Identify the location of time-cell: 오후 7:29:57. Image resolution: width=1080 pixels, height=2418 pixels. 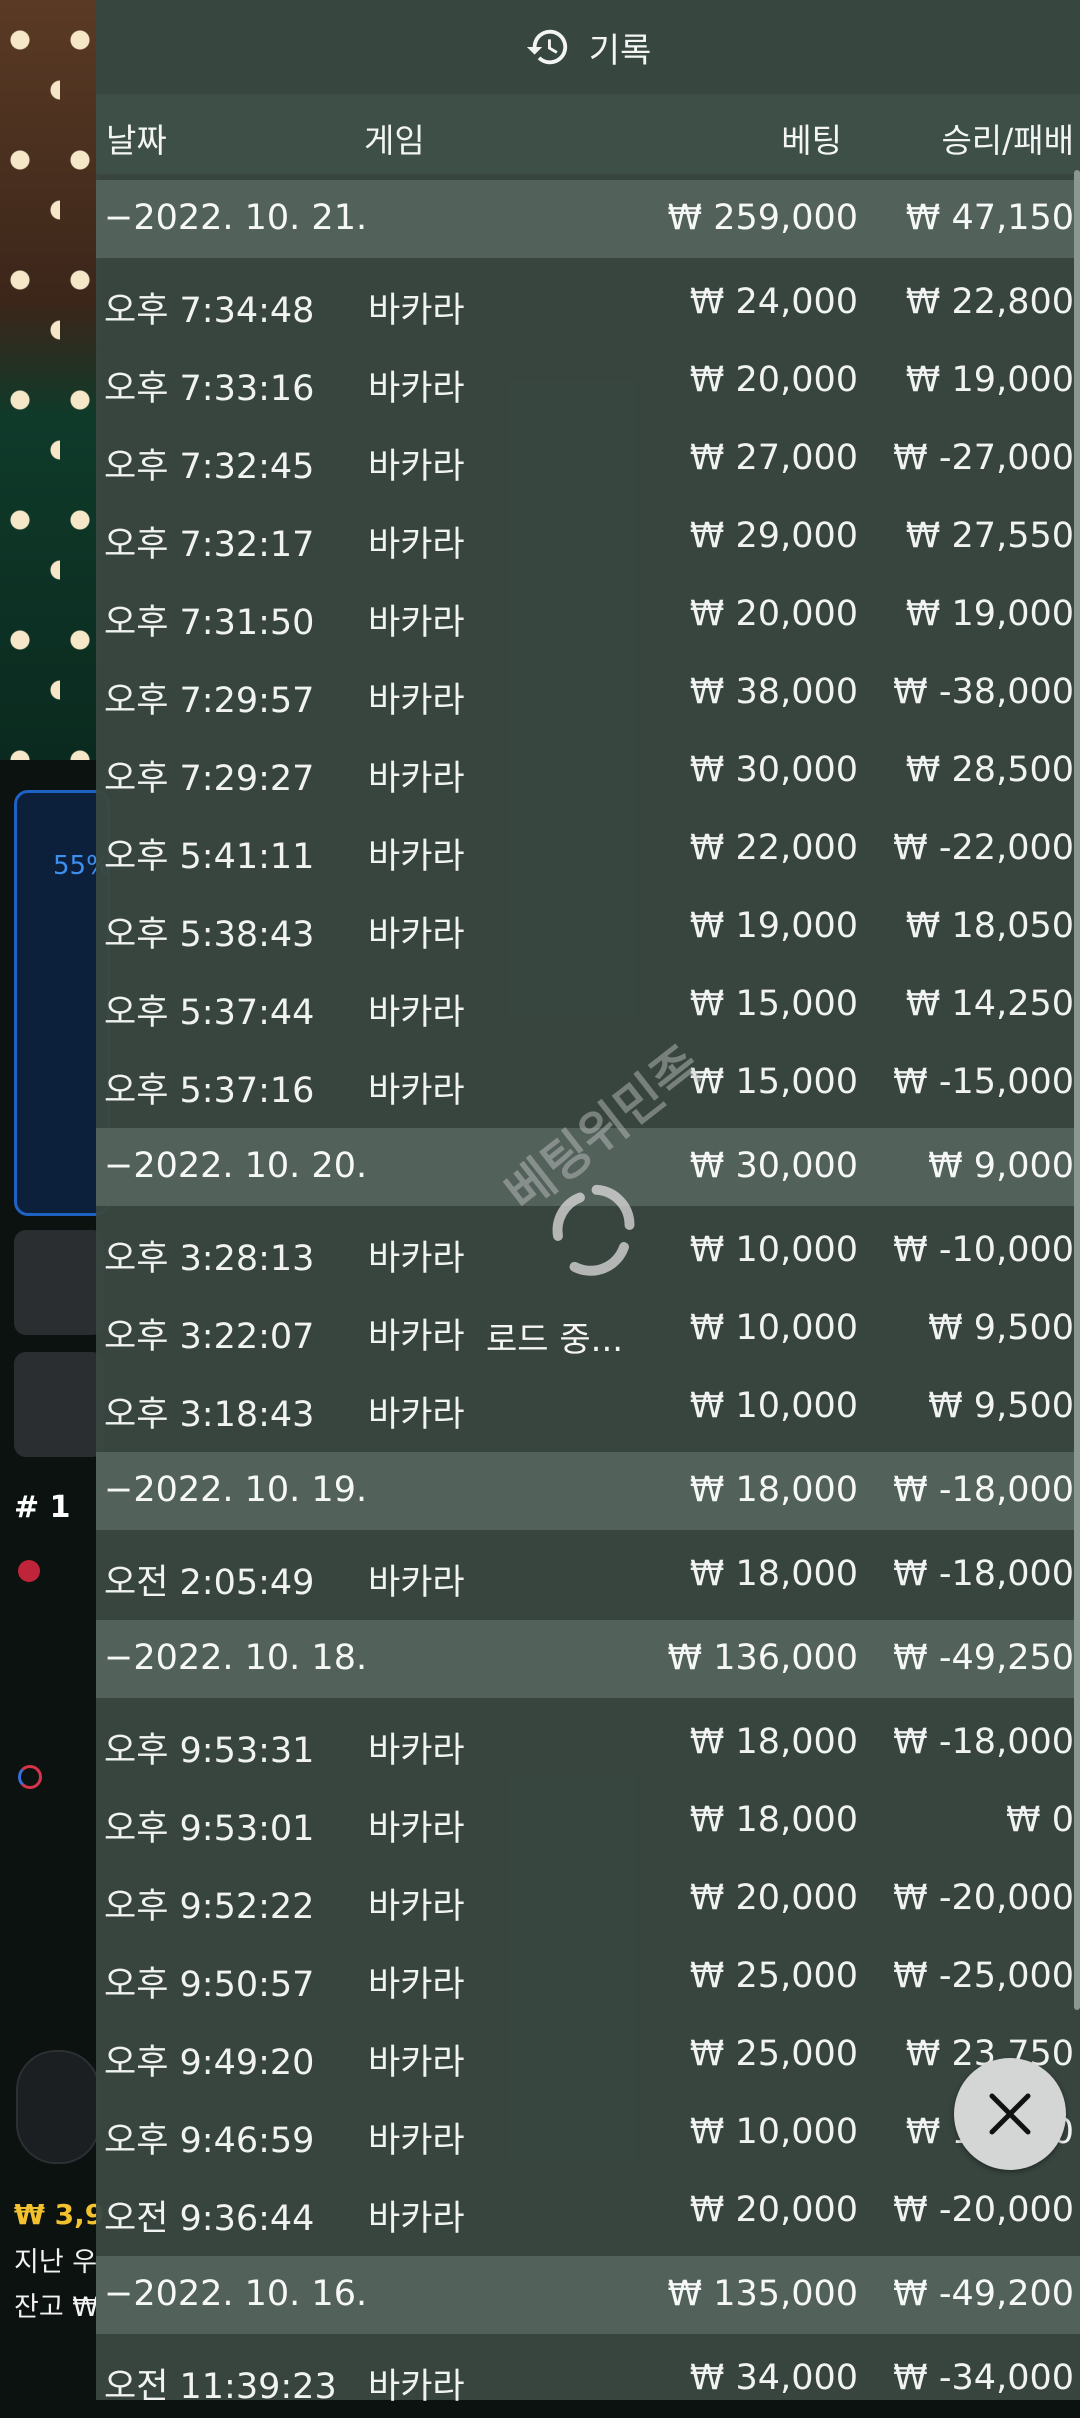
(209, 701).